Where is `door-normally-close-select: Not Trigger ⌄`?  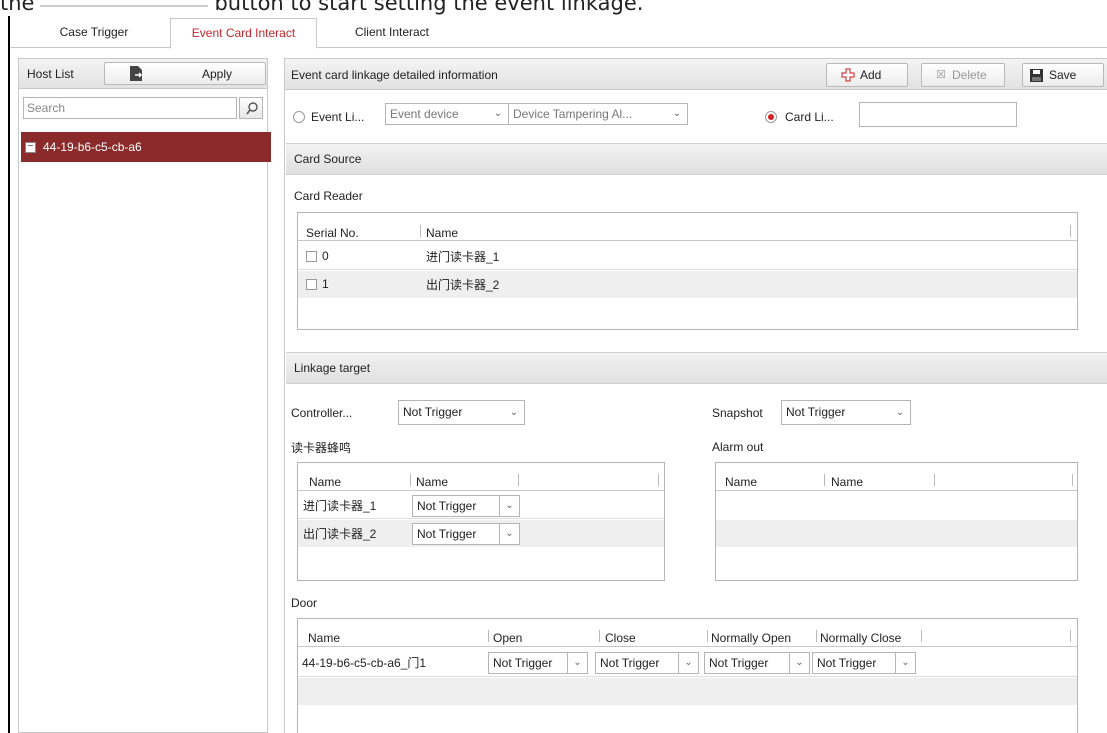
door-normally-close-select: Not Trigger ⌄ is located at coordinates (864, 663).